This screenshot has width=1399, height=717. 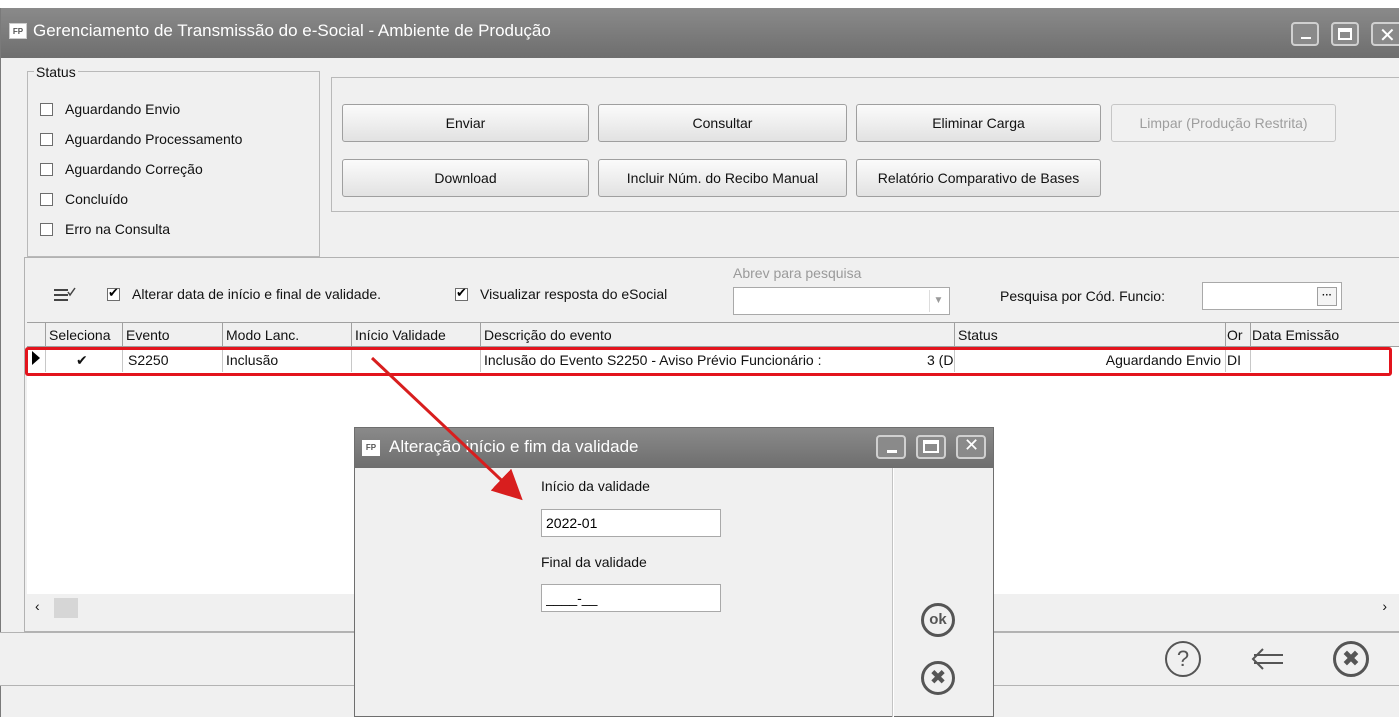 I want to click on status-aguardando-envio: Aguardando Envio, so click(x=110, y=109).